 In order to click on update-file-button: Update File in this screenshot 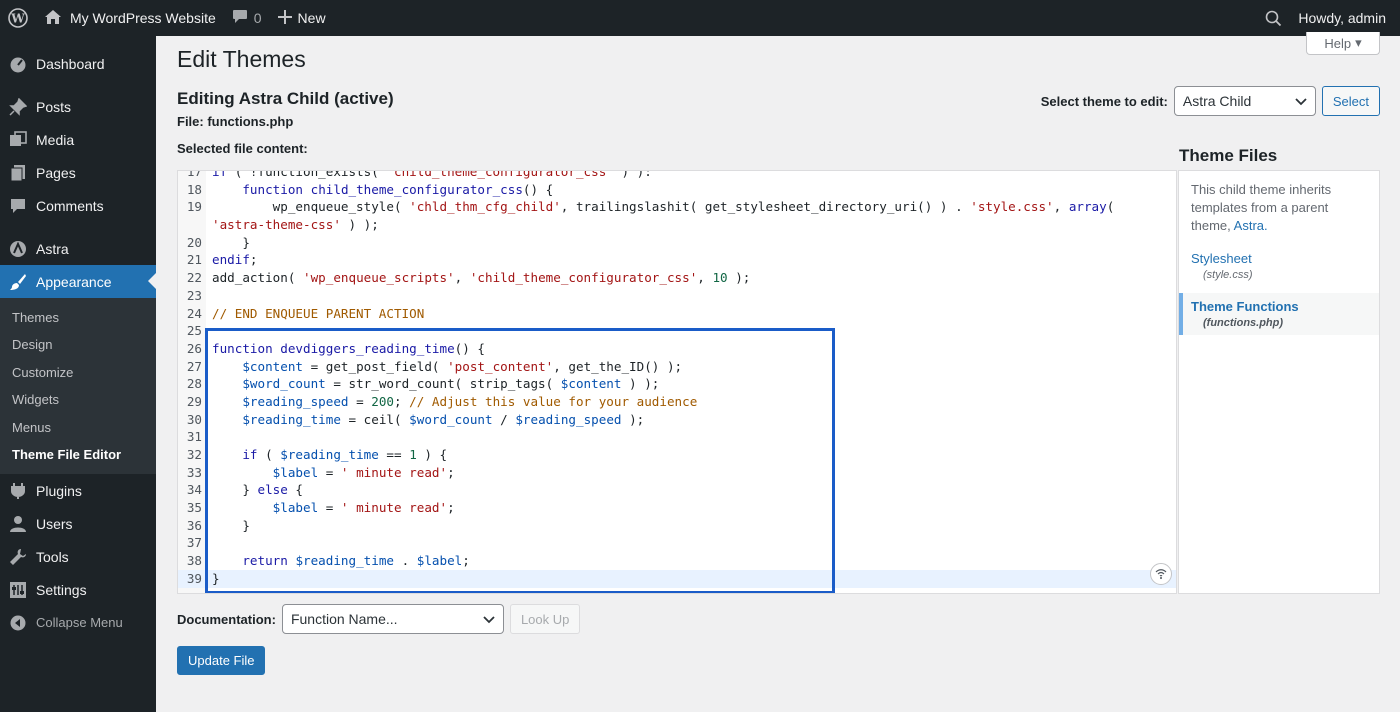, I will do `click(221, 660)`.